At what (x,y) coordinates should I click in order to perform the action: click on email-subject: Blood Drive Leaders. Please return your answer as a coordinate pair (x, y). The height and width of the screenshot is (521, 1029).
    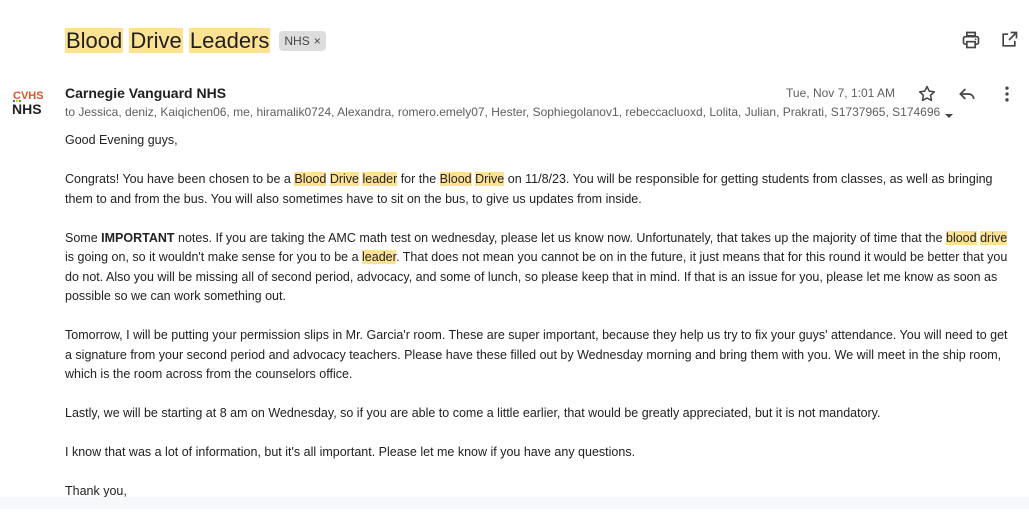
    Looking at the image, I should click on (168, 41).